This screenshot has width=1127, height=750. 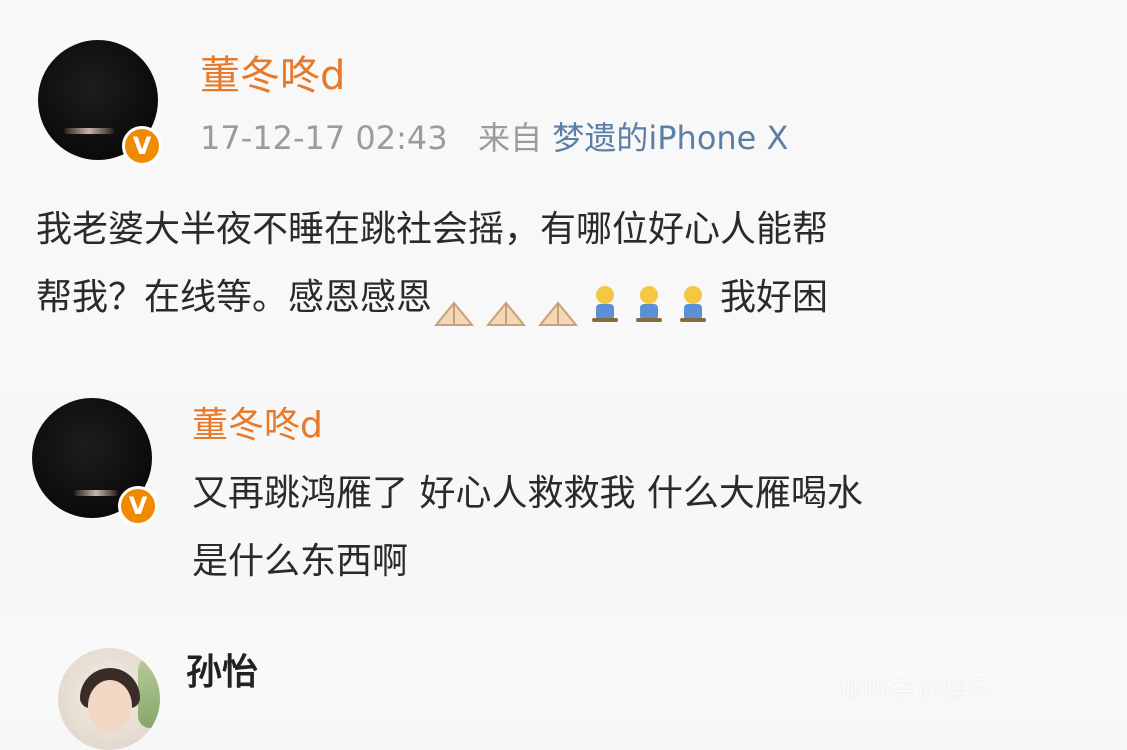 I want to click on post-source: 梦遗的iPhone X, so click(x=670, y=138).